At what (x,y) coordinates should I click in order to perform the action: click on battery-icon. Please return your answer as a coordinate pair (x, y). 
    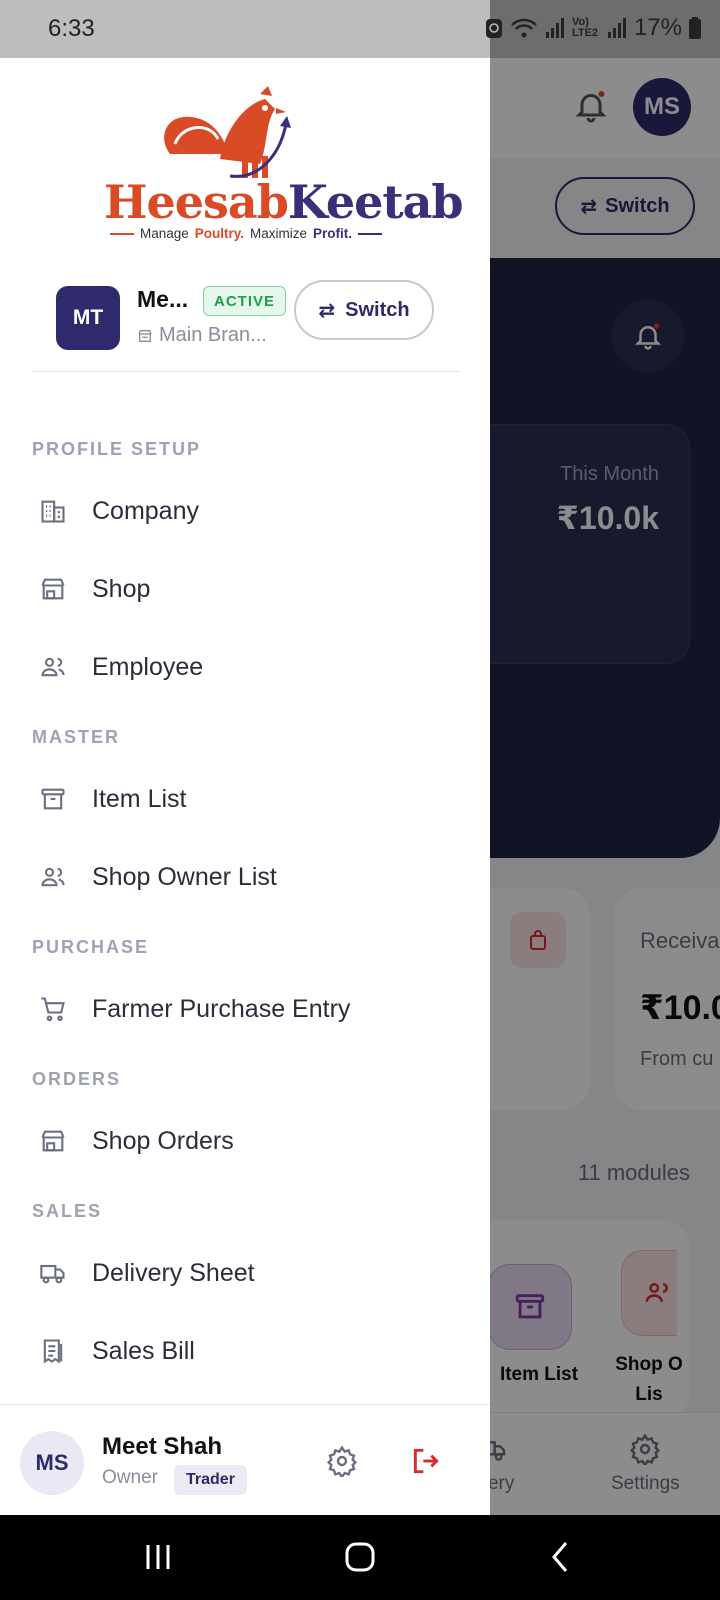
    Looking at the image, I should click on (695, 28).